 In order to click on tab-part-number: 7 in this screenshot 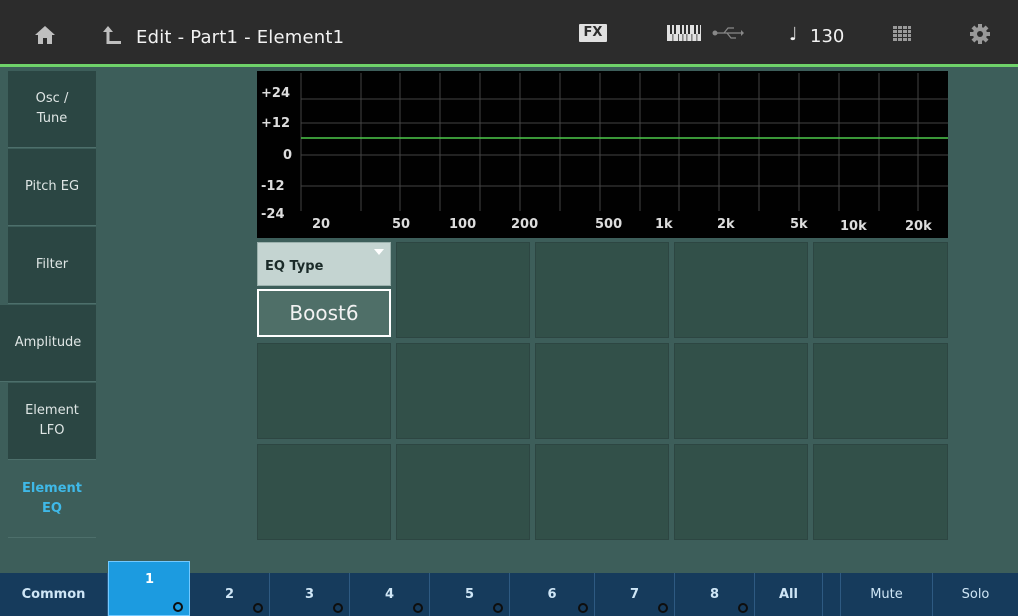, I will do `click(634, 594)`.